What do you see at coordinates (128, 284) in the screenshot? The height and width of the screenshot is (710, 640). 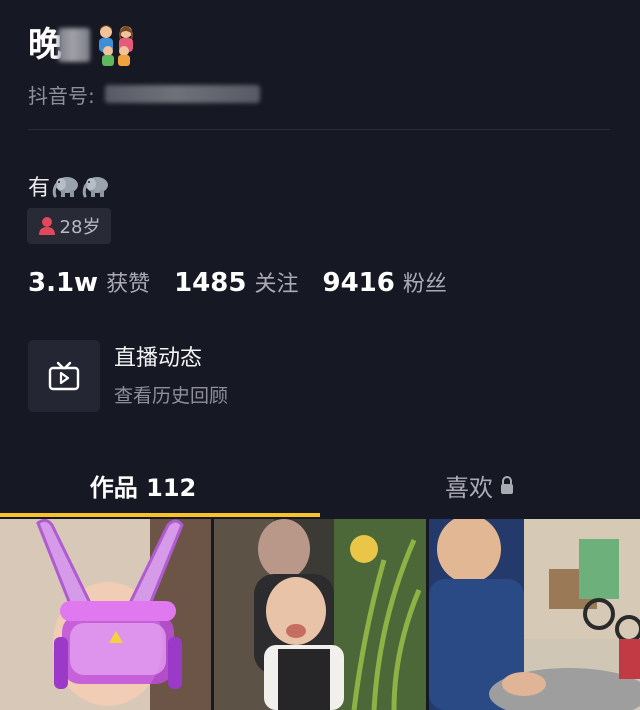 I see `stat-label: 获赞` at bounding box center [128, 284].